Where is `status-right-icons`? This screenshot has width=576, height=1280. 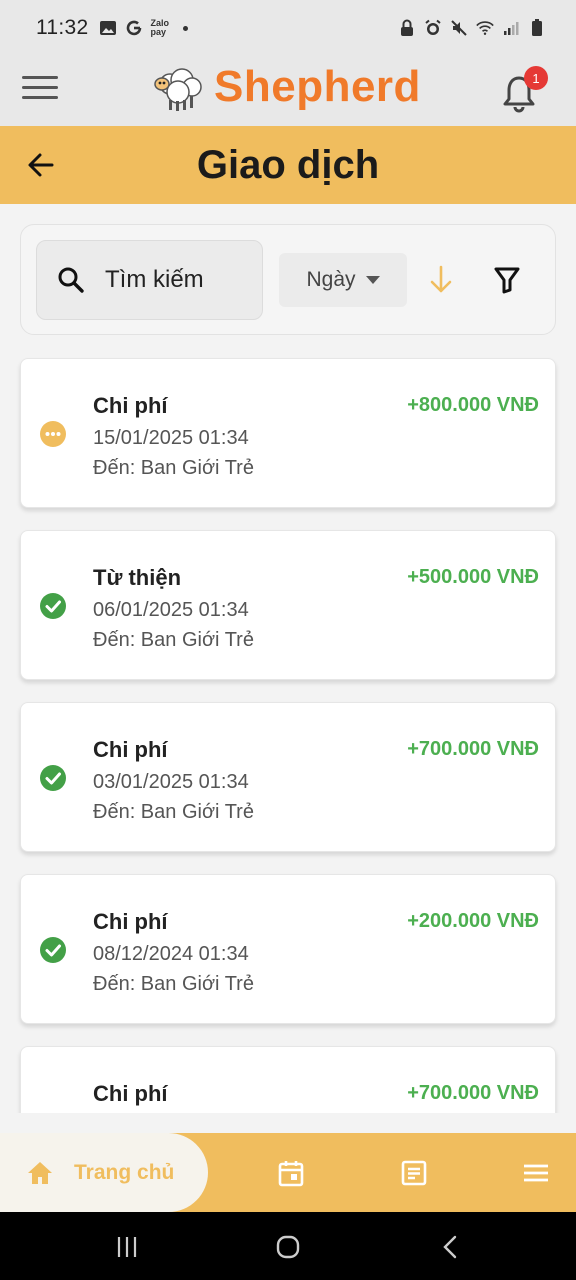
status-right-icons is located at coordinates (472, 28).